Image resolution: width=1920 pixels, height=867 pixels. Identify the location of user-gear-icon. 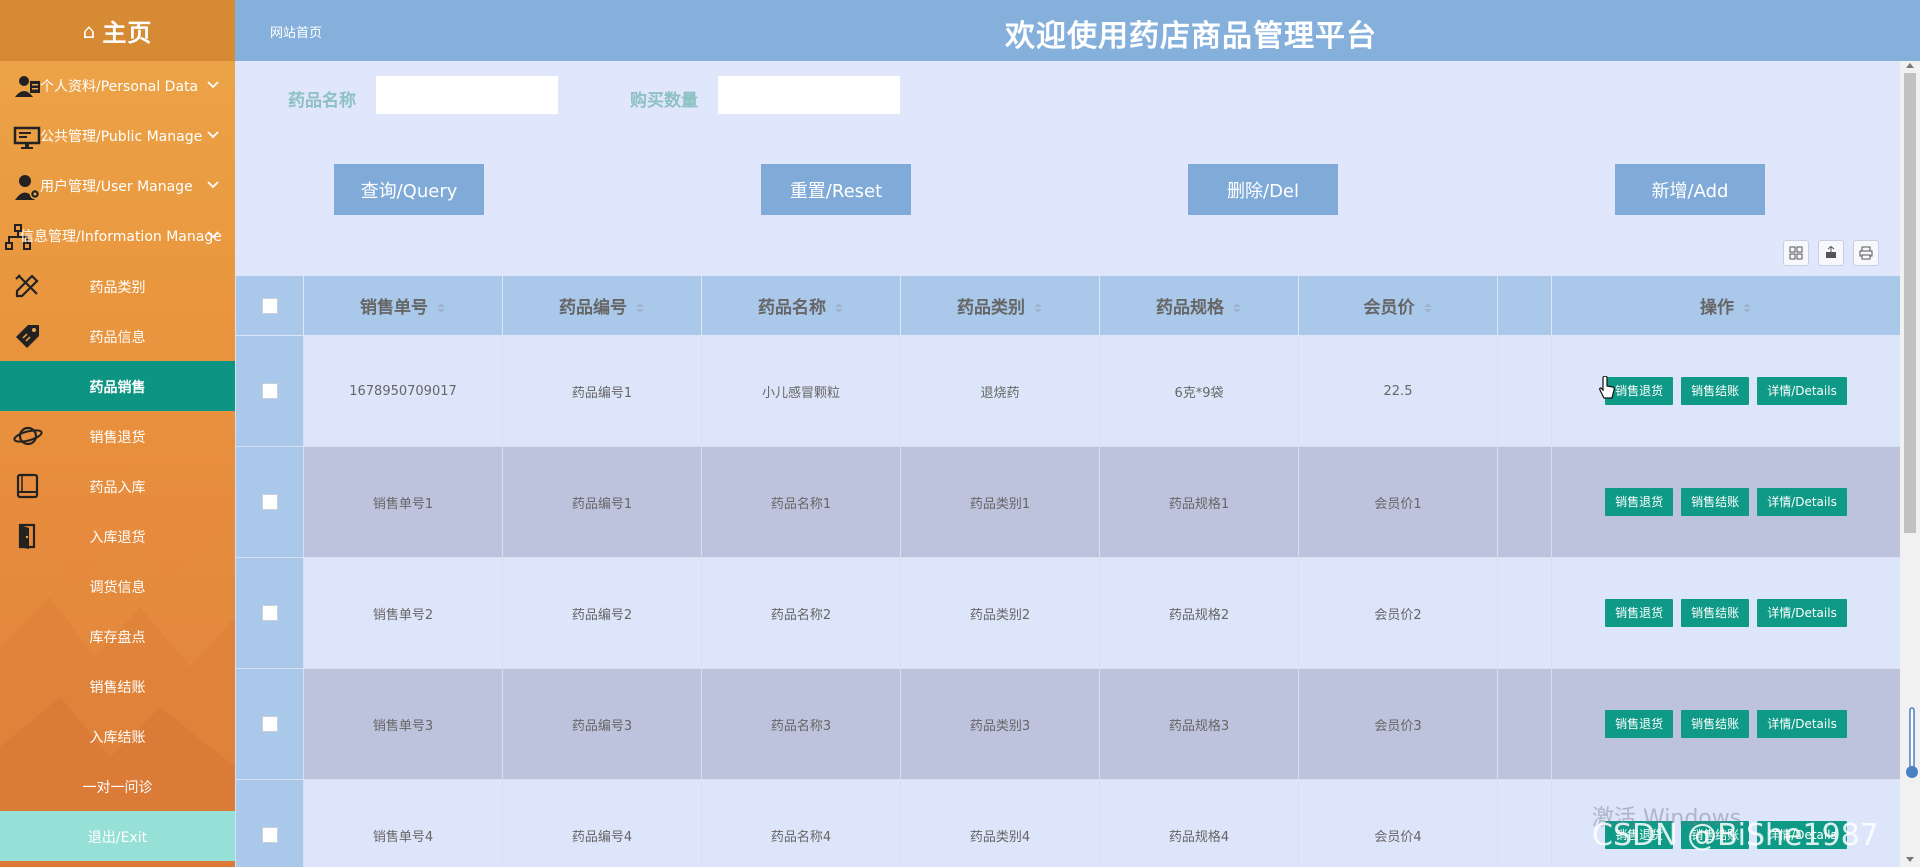
(28, 187).